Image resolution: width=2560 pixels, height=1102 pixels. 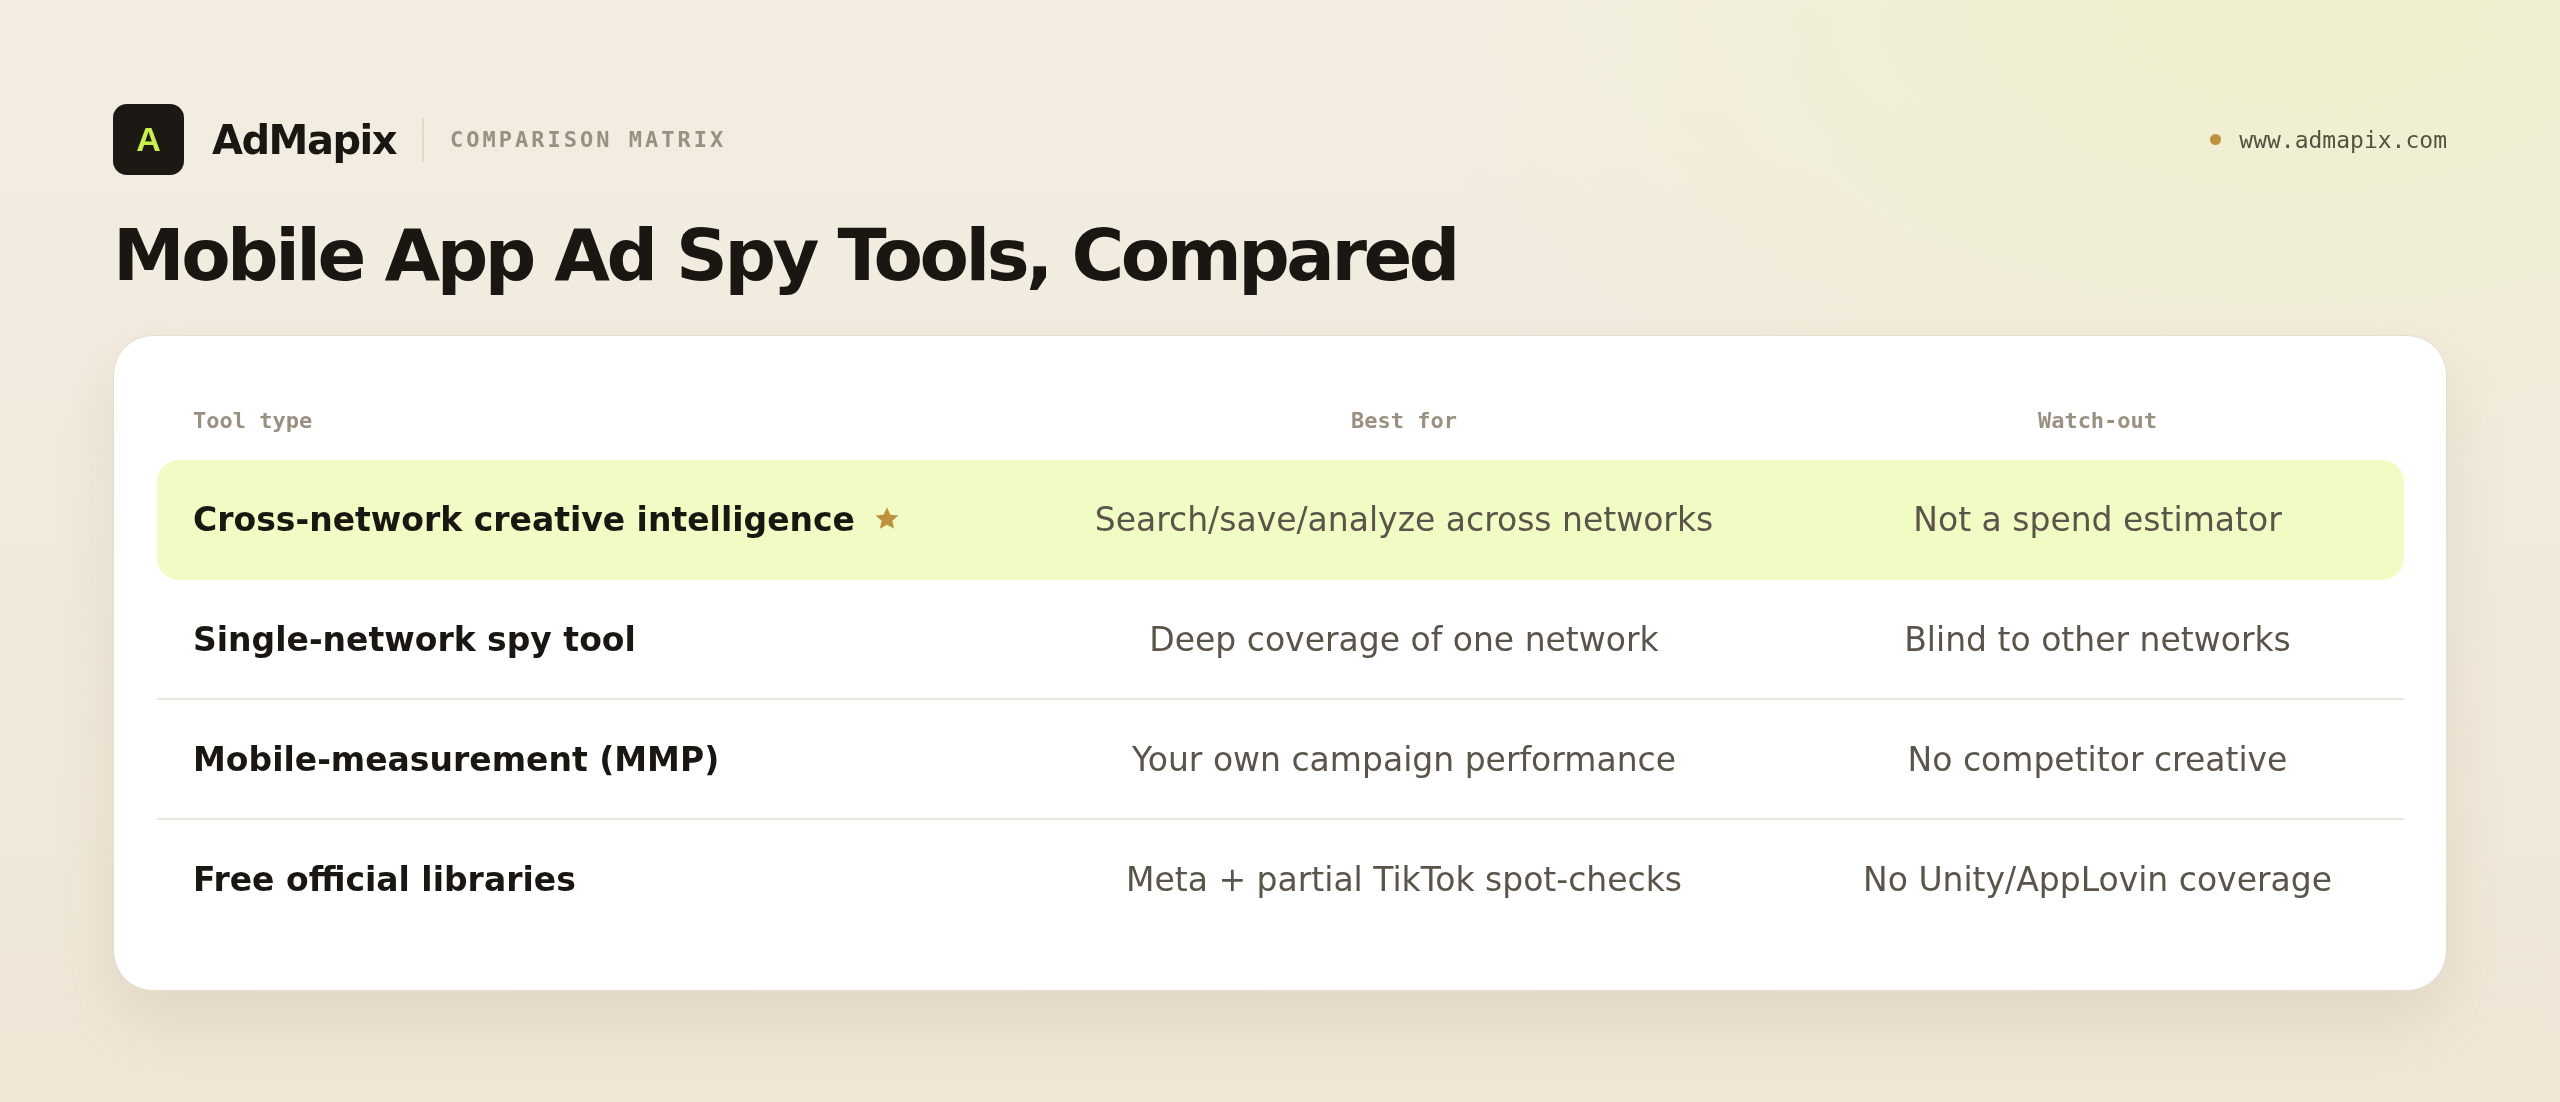 I want to click on logo-icon: A, so click(x=148, y=139).